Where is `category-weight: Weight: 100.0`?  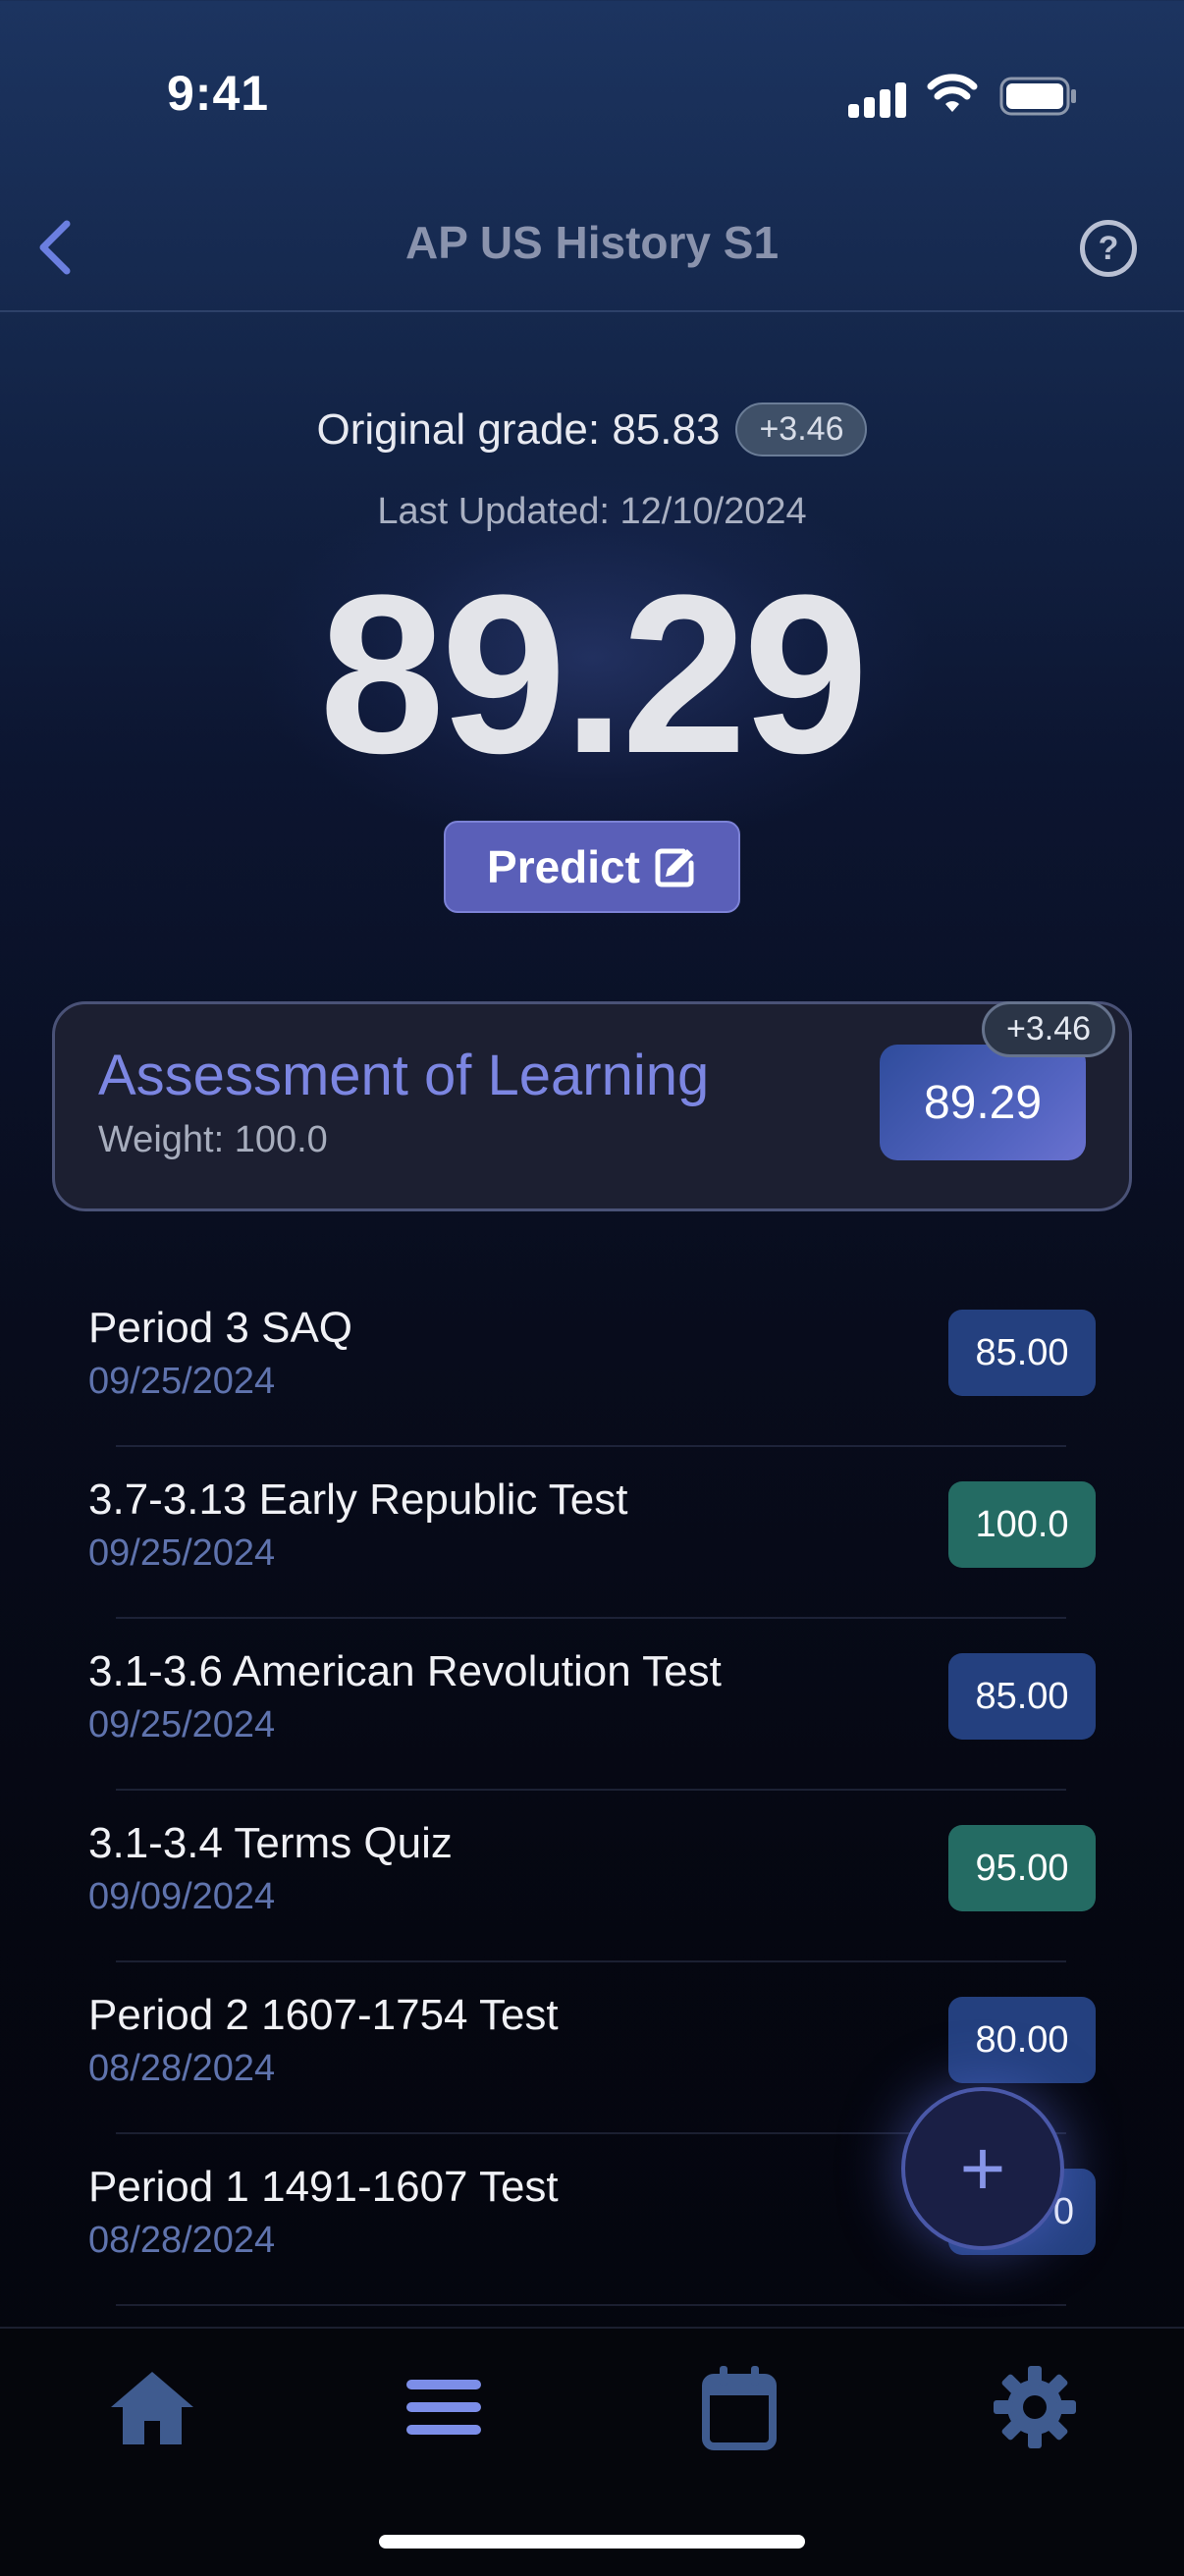
category-weight: Weight: 100.0 is located at coordinates (213, 1139).